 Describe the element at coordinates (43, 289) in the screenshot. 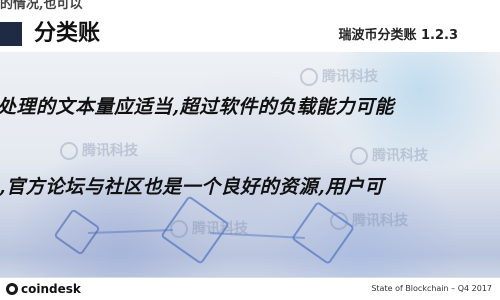

I see `coindesk-logo: coindesk` at that location.